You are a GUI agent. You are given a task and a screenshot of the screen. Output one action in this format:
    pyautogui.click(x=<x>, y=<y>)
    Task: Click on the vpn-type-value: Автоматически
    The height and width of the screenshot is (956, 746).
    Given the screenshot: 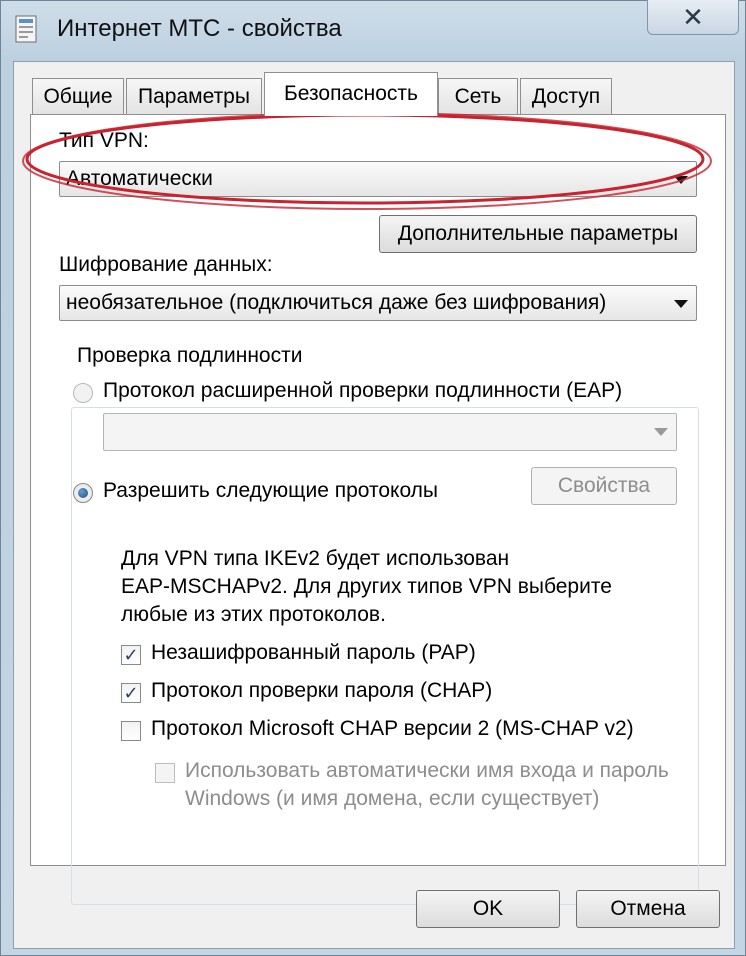 What is the action you would take?
    pyautogui.click(x=139, y=178)
    